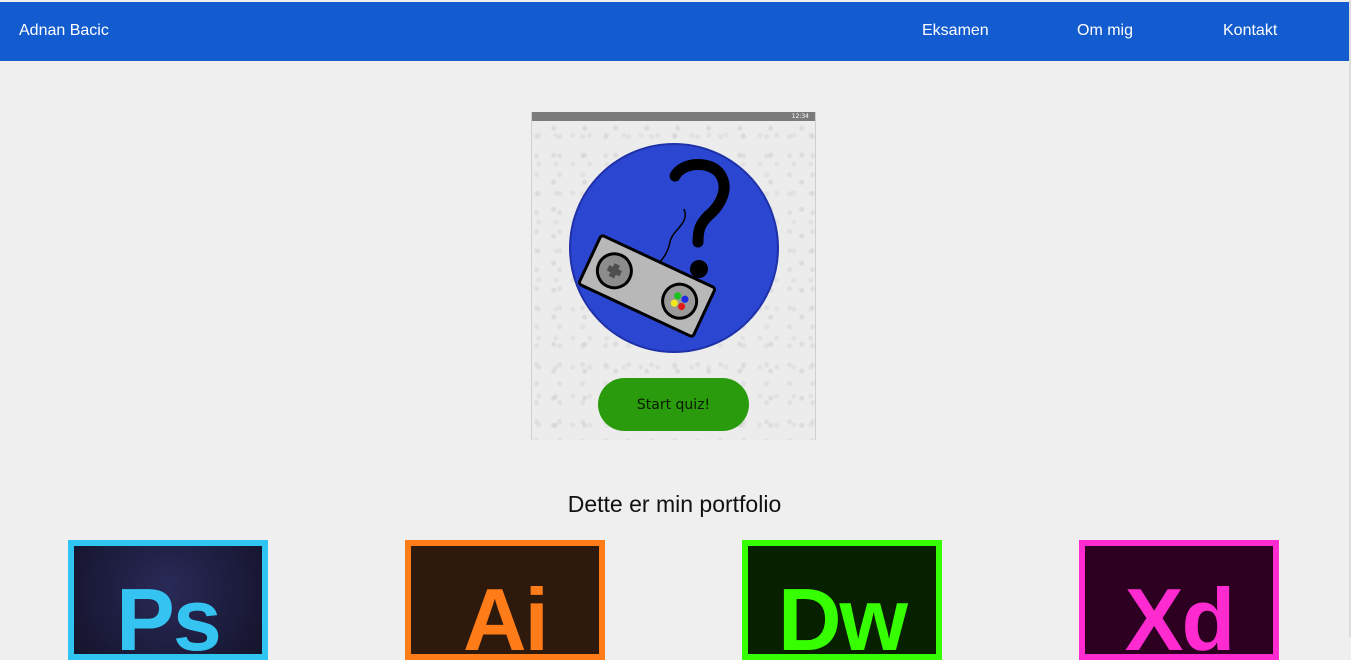  I want to click on dreamweaver-tile: Dw, so click(842, 600).